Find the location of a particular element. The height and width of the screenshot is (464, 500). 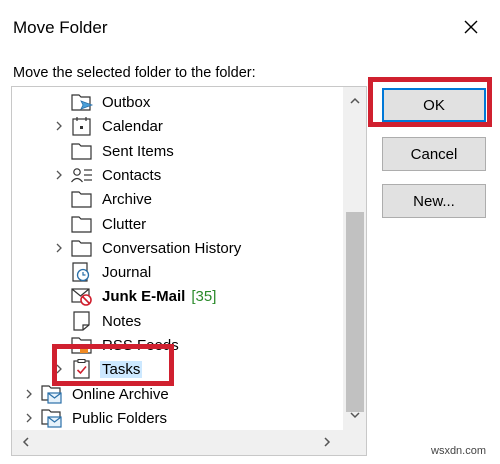

scroll-up-arrow-icon is located at coordinates (355, 101).